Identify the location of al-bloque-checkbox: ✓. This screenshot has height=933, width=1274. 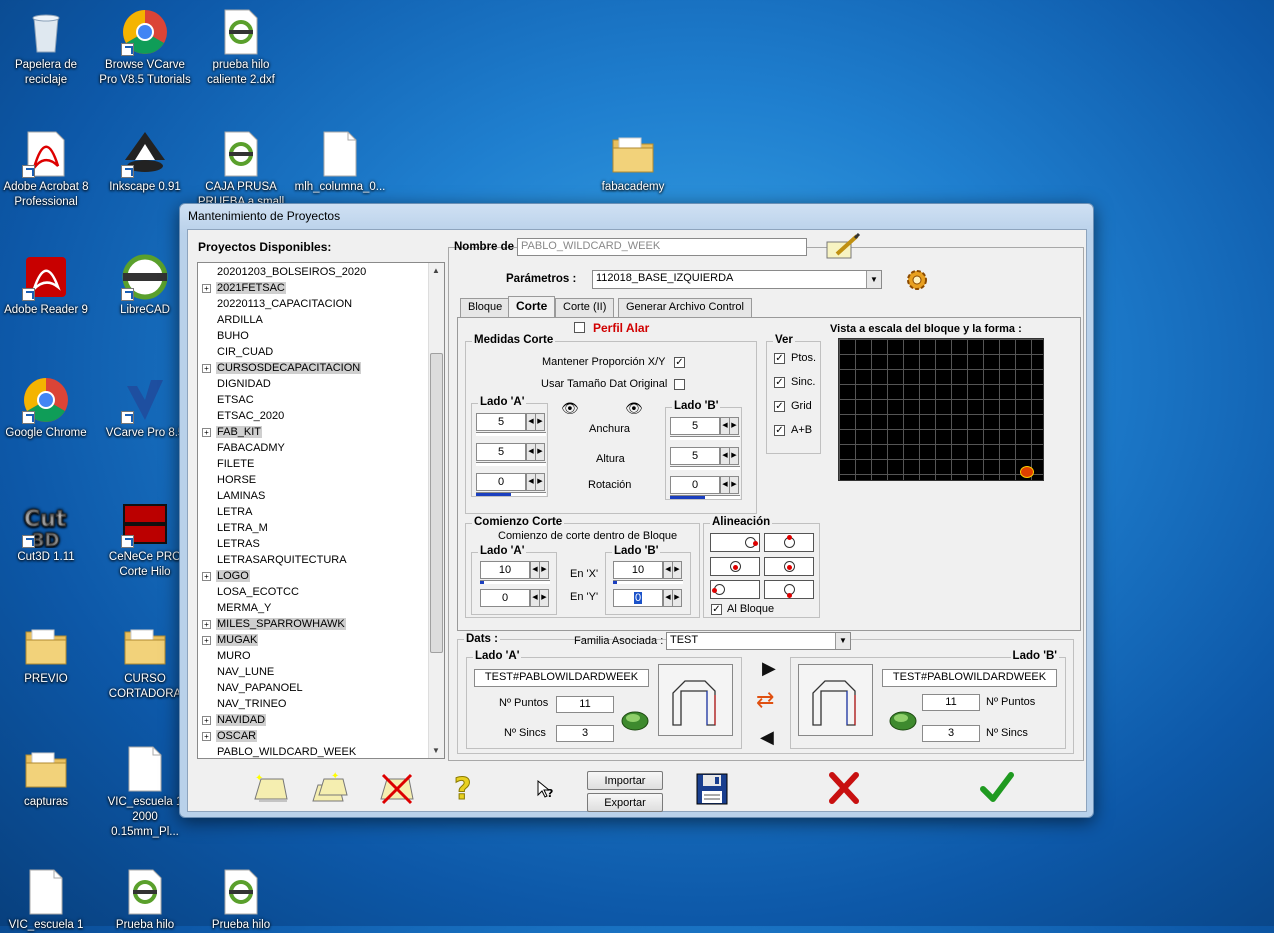
(716, 609).